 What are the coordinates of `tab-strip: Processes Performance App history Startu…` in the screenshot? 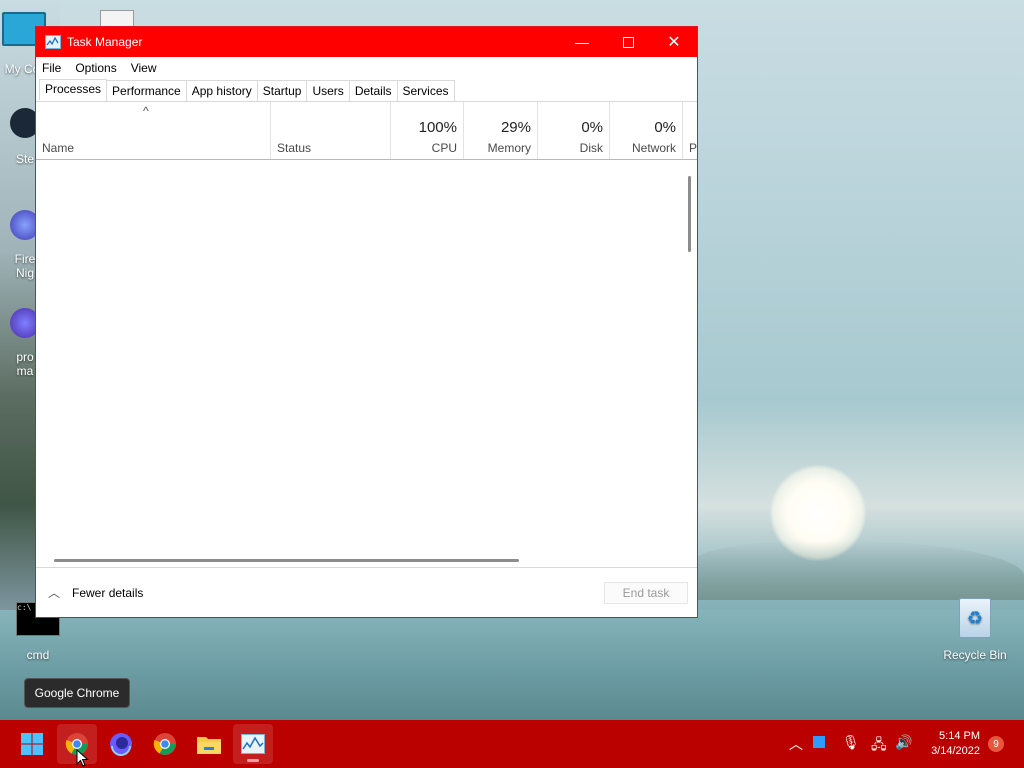 It's located at (366, 90).